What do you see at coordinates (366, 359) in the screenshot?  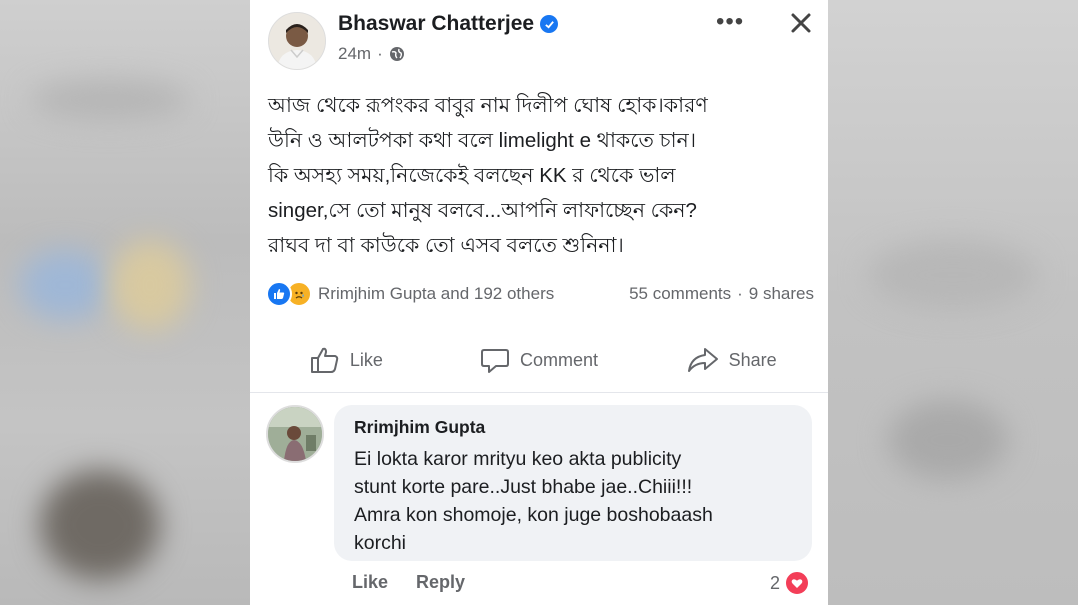 I see `like-label: Like` at bounding box center [366, 359].